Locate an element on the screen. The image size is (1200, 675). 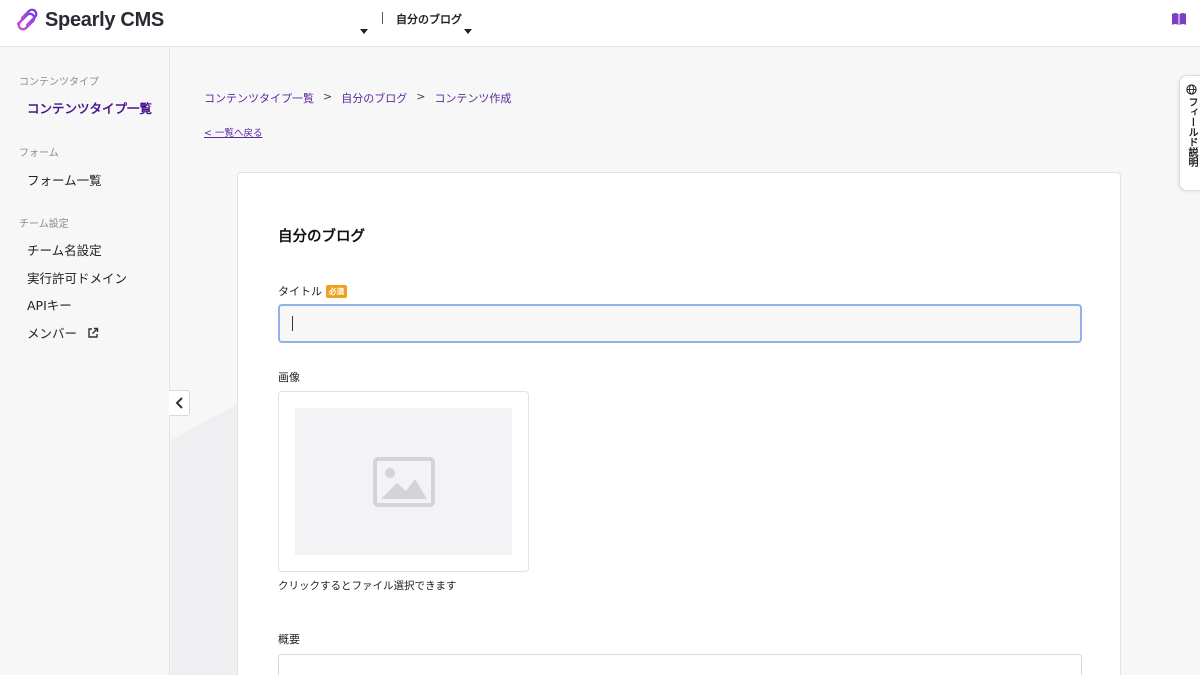
sidebar-item-label: APIキー is located at coordinates (49, 305).